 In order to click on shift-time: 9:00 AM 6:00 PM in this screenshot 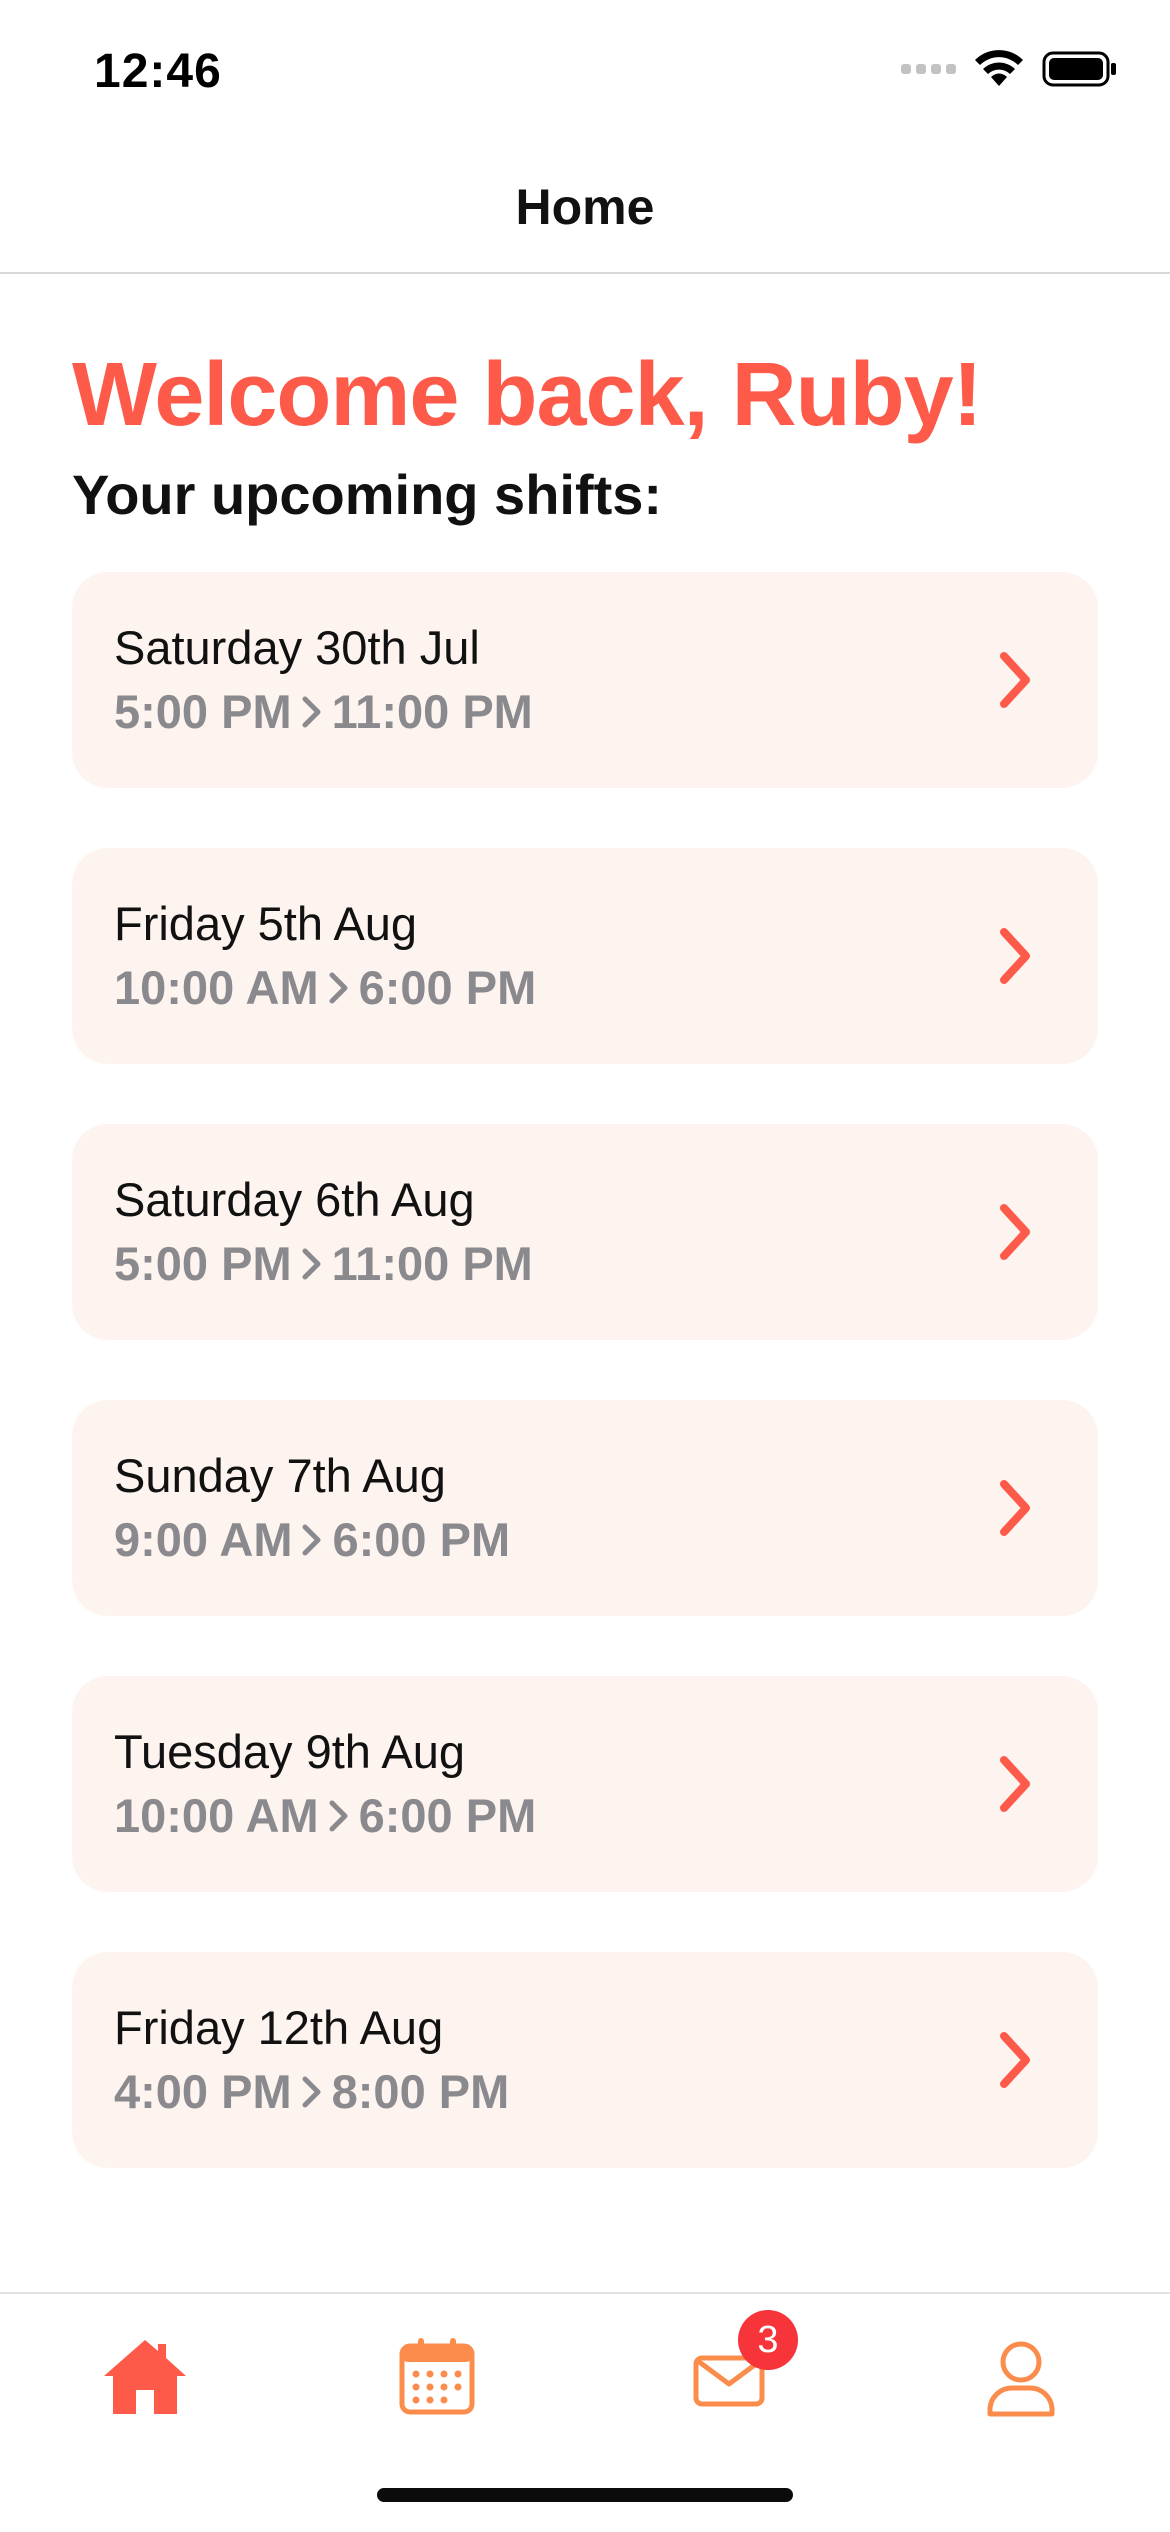, I will do `click(312, 1539)`.